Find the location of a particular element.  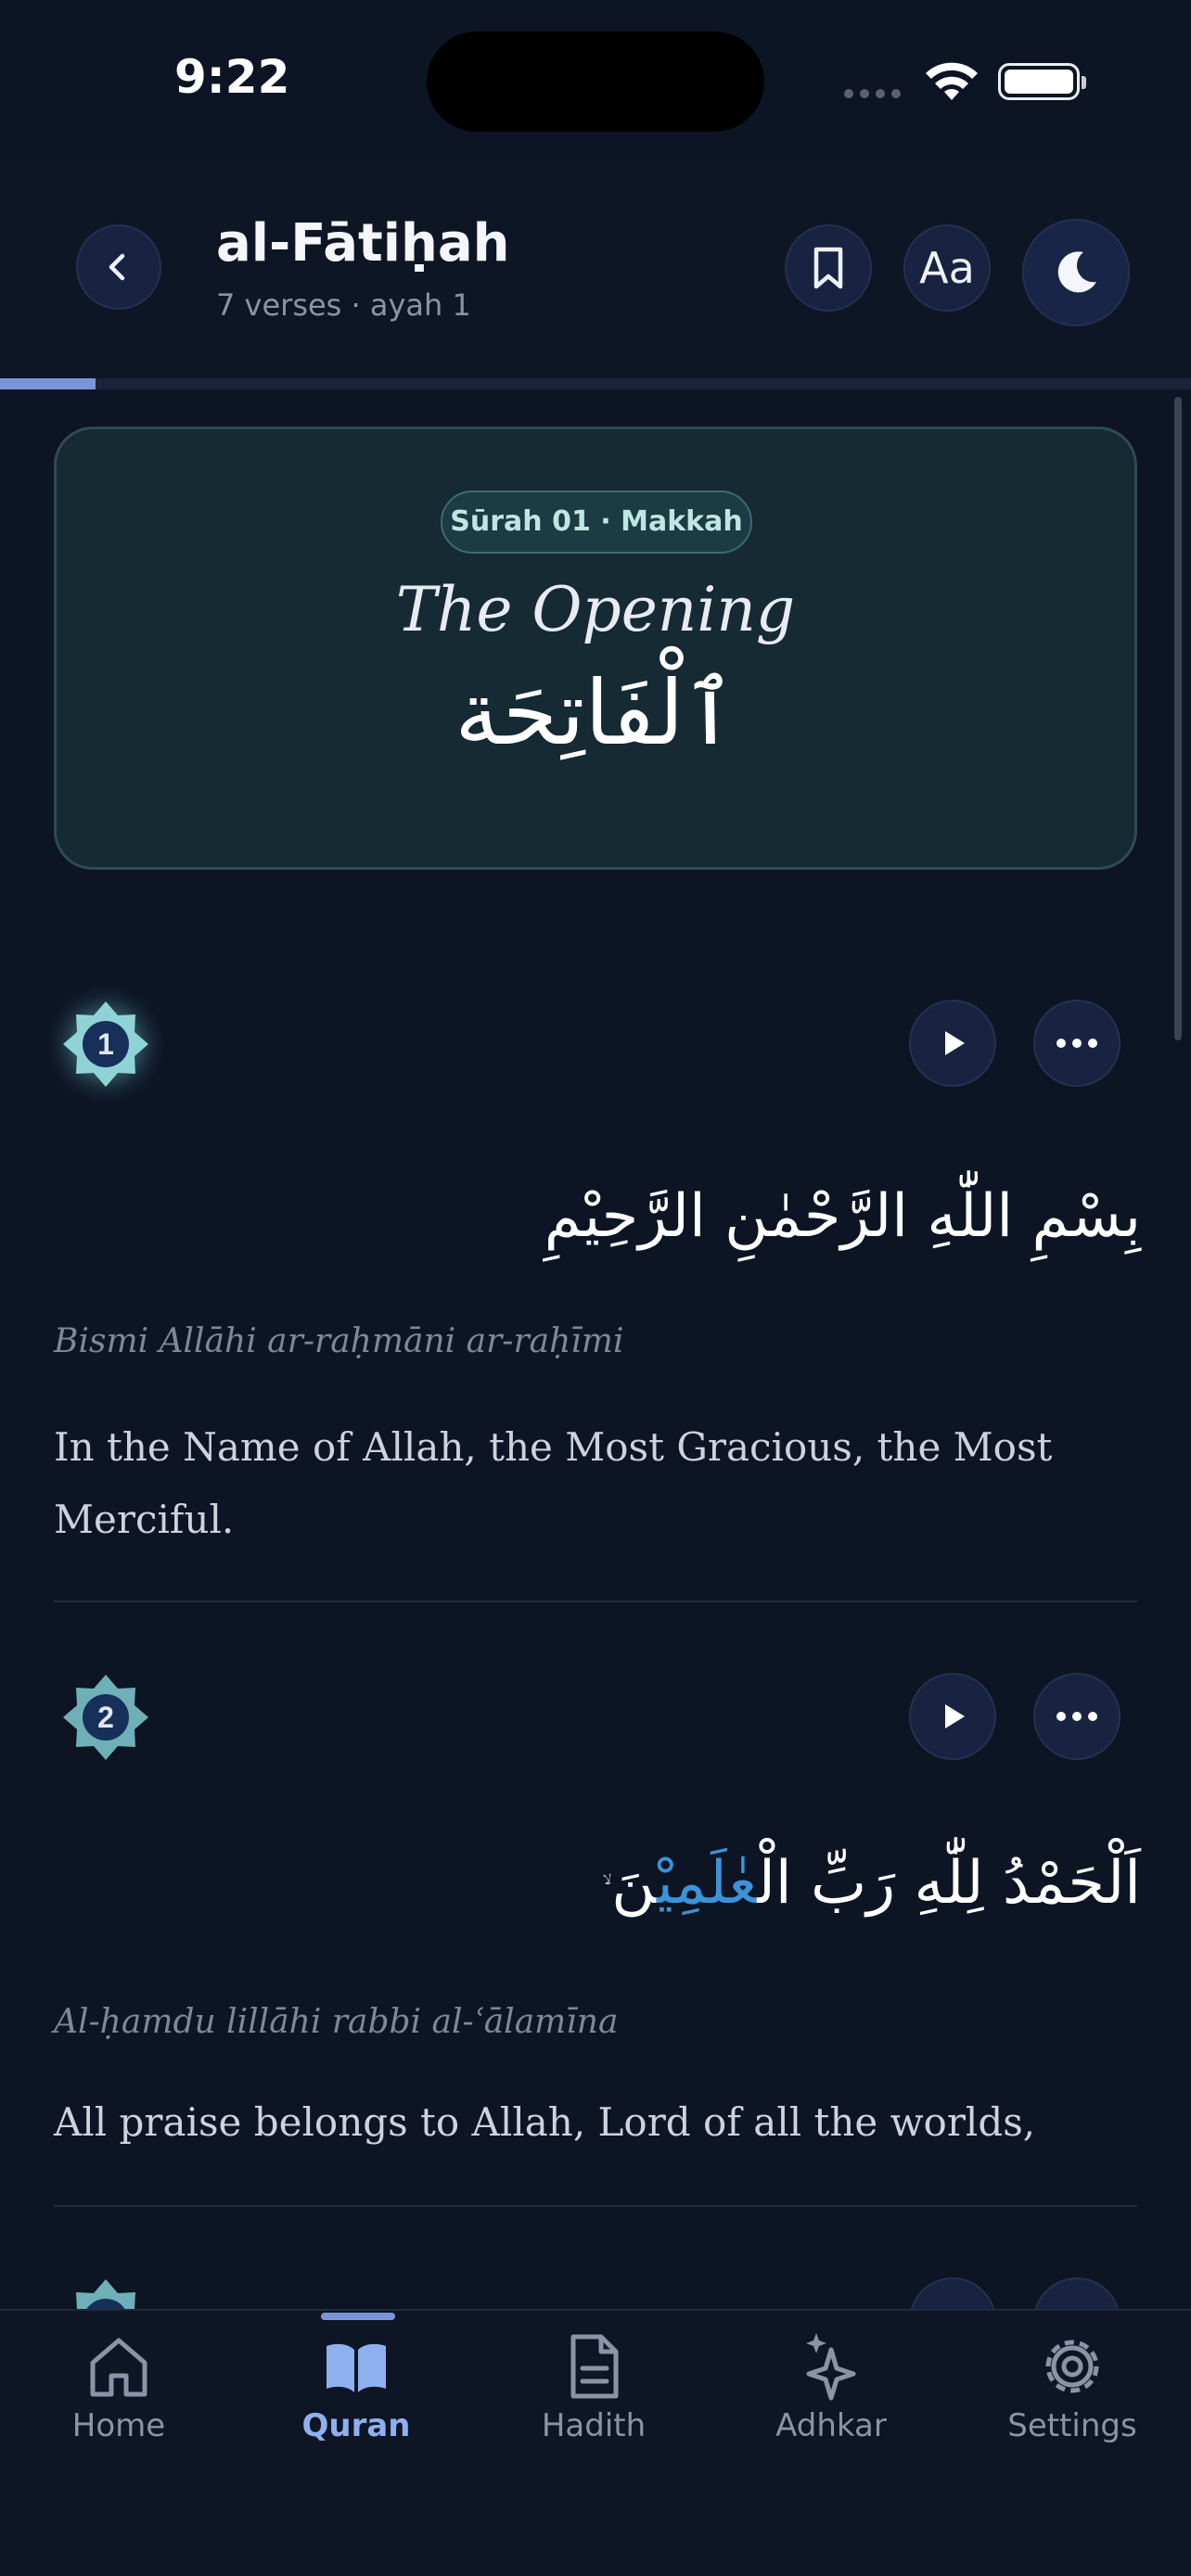

tab-label: Hadith is located at coordinates (594, 2425).